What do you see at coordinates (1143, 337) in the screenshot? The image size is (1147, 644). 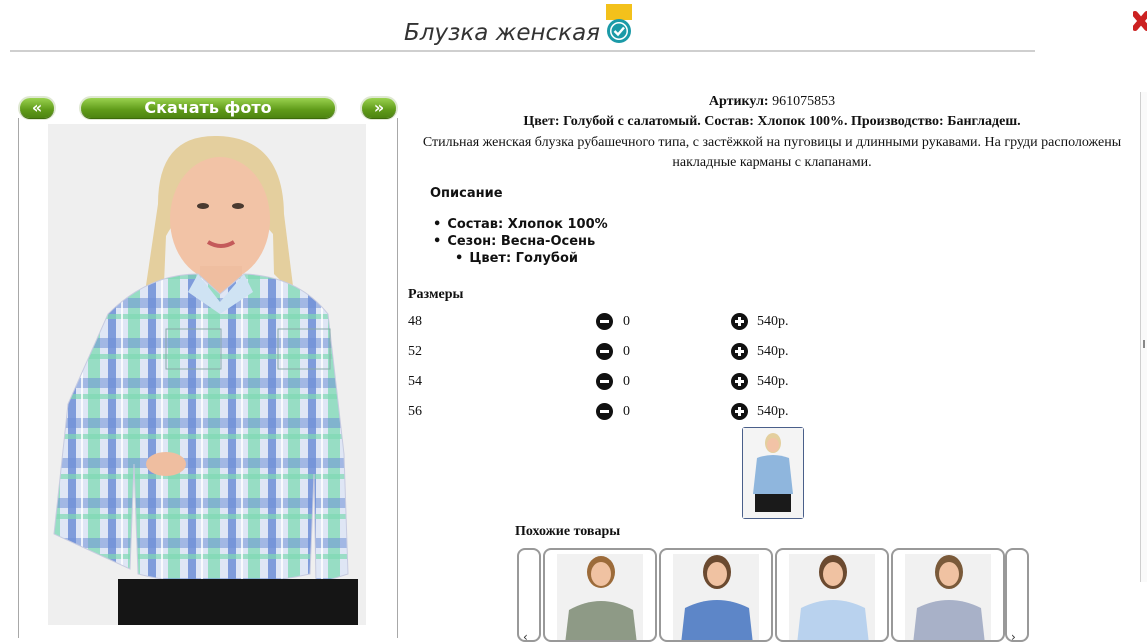 I see `vertical-scrollbar` at bounding box center [1143, 337].